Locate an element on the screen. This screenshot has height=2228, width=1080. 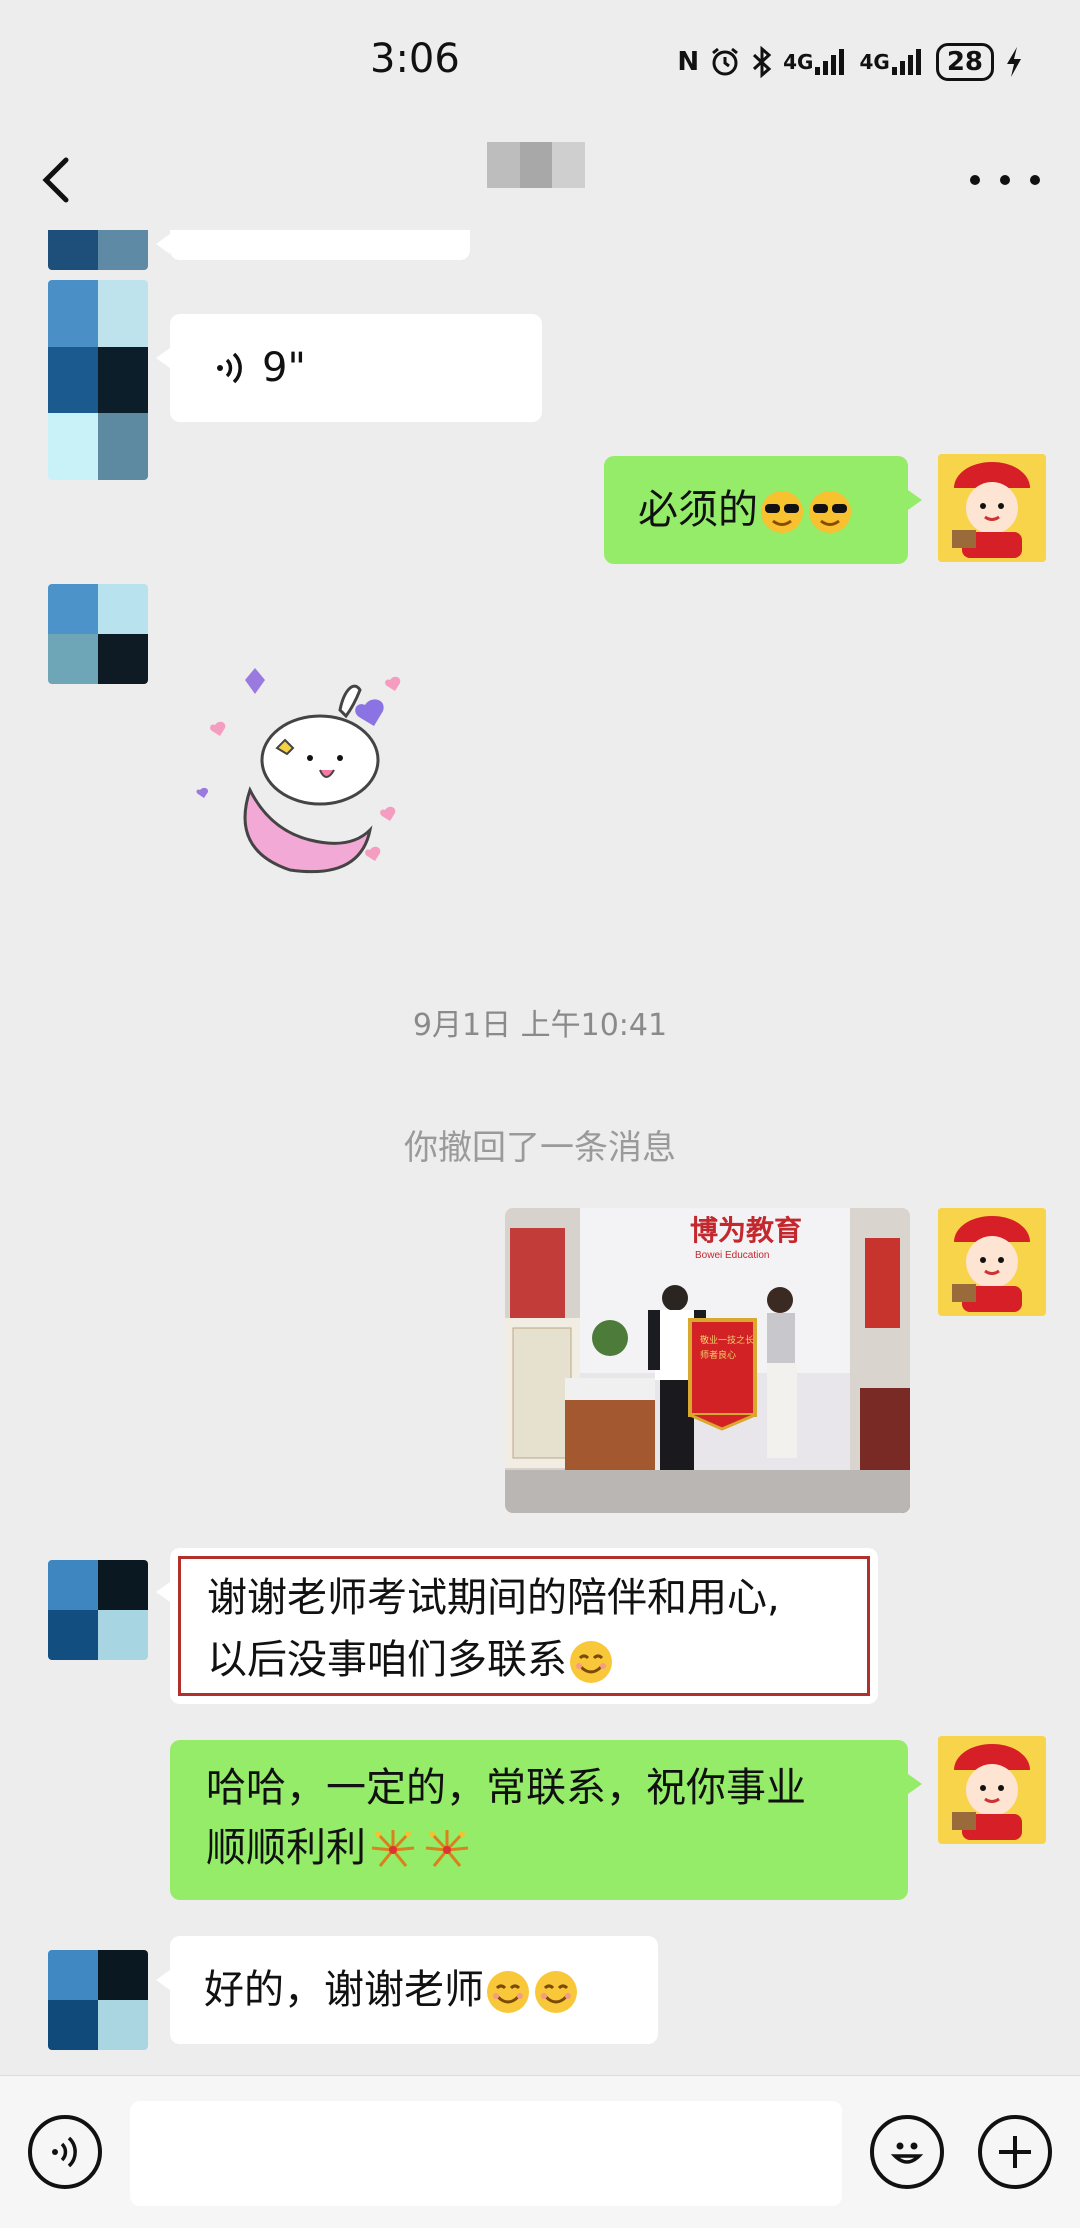
voice-input-button is located at coordinates (65, 2152).